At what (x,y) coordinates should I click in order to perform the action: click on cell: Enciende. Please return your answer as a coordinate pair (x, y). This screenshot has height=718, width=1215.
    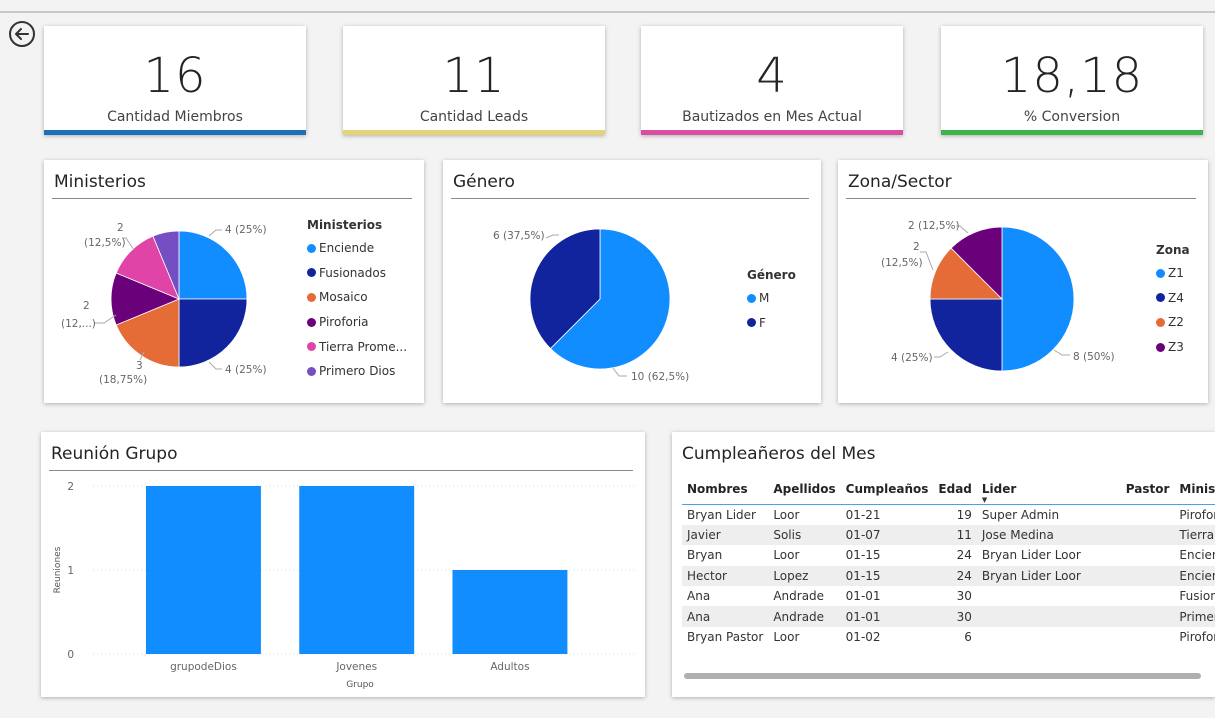
    Looking at the image, I should click on (1197, 555).